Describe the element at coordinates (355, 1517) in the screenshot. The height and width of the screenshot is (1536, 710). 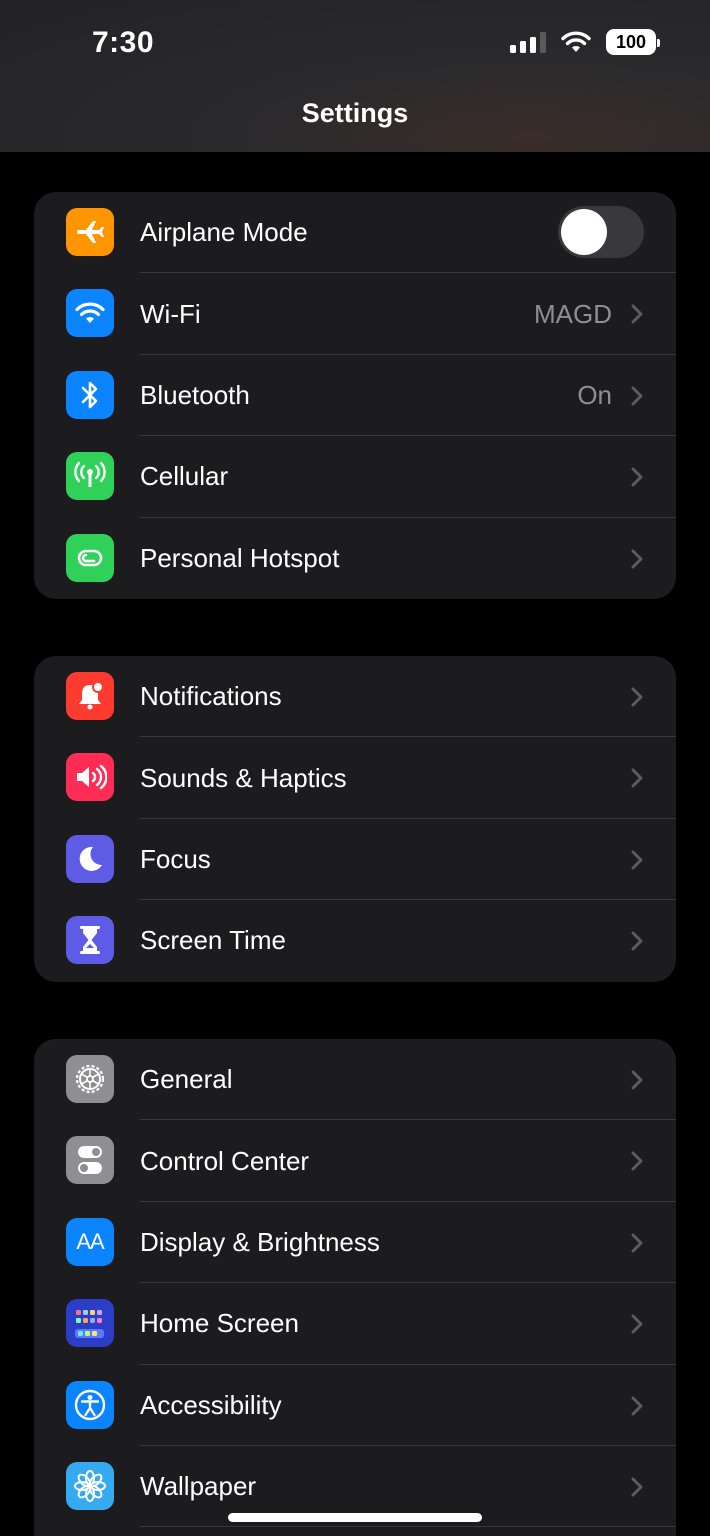
I see `home-indicator` at that location.